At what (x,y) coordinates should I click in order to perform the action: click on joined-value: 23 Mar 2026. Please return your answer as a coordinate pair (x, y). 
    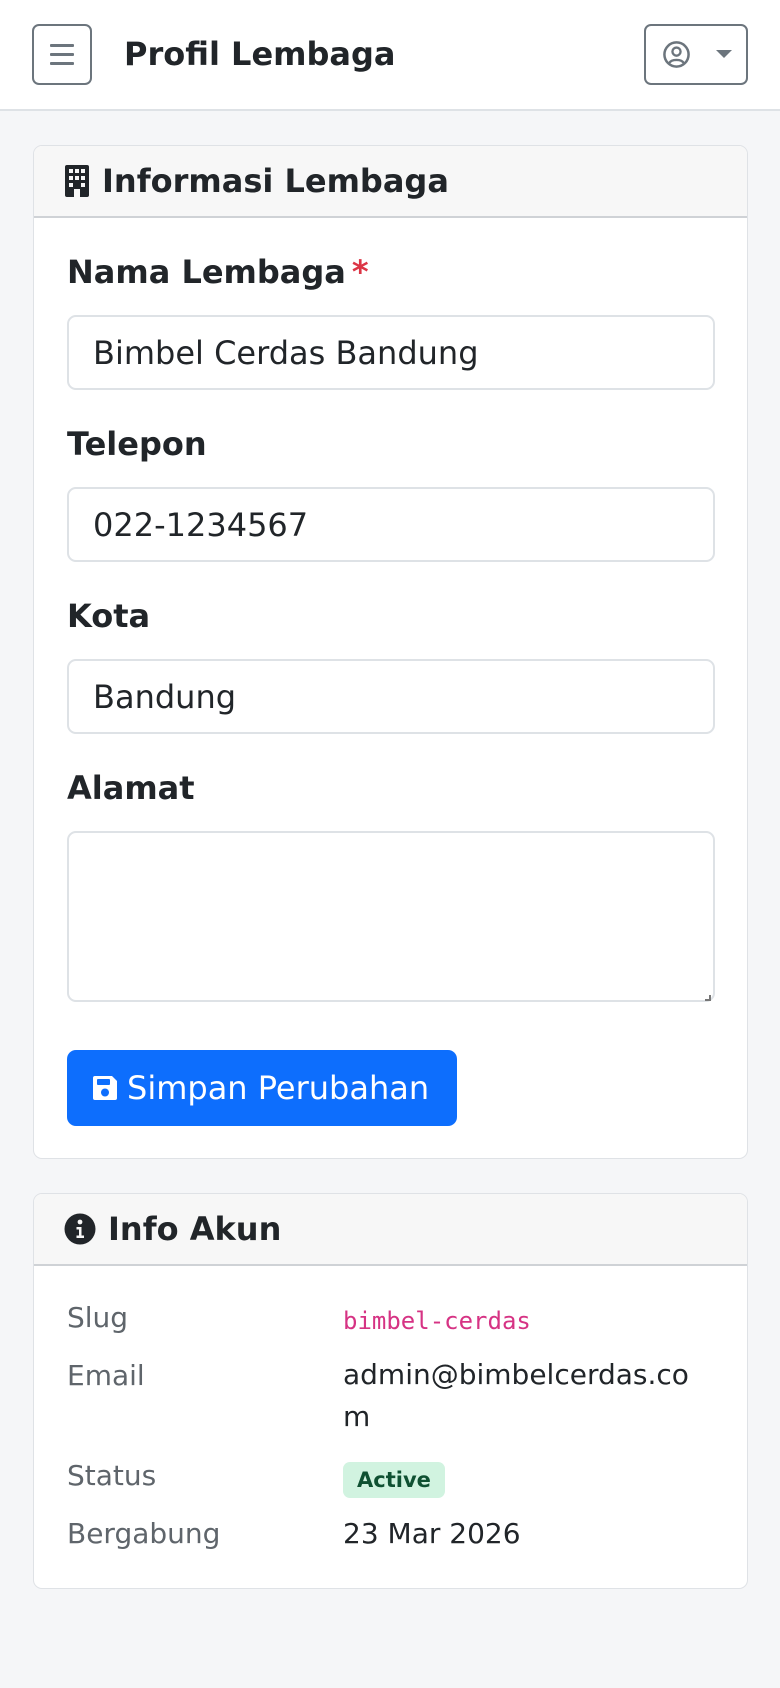
    Looking at the image, I should click on (432, 1533).